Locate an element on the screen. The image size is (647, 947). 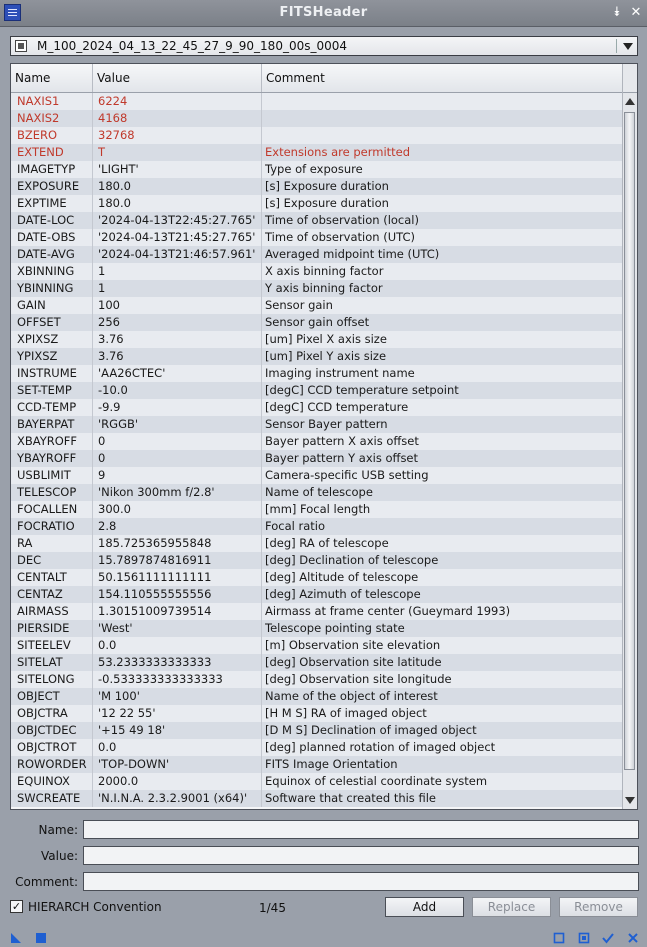
table-row: NAXIS1 6224 is located at coordinates (317, 101).